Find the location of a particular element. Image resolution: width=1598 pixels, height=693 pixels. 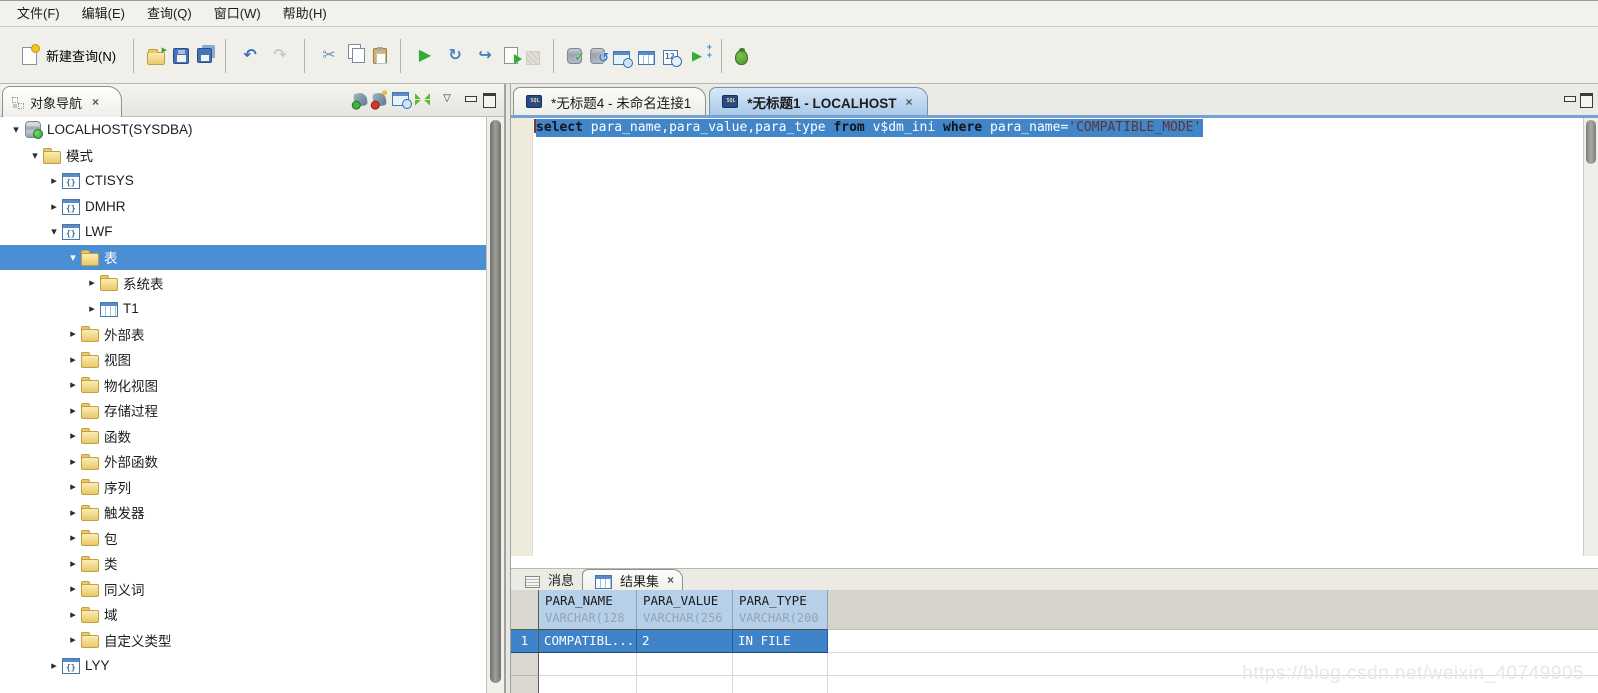

open-file-icon is located at coordinates (157, 52).